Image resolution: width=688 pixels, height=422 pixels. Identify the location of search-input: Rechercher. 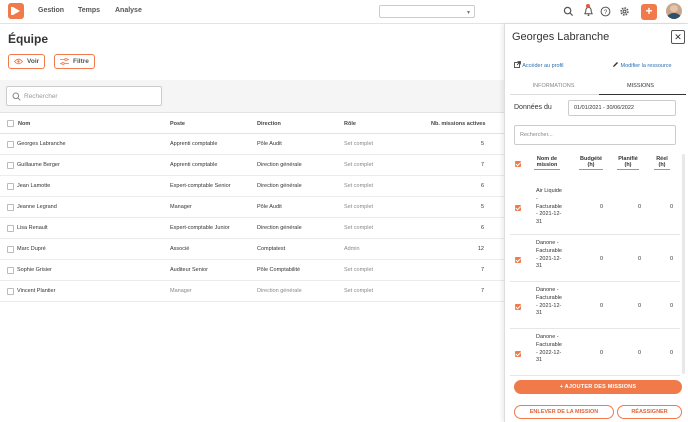
(84, 96).